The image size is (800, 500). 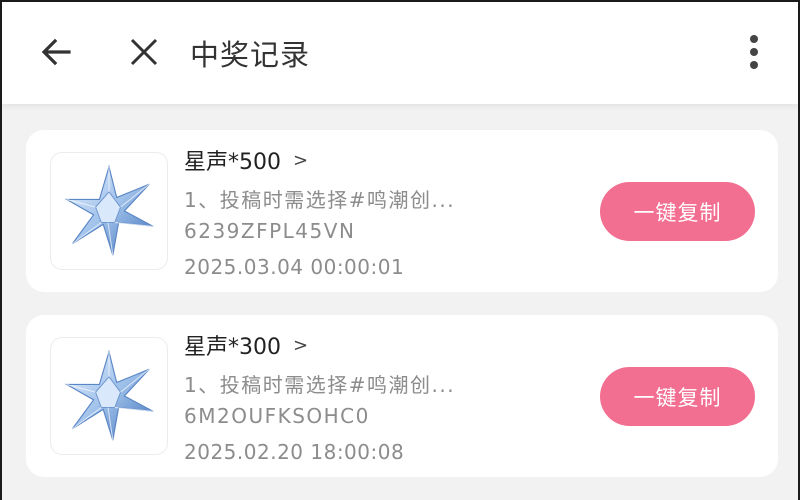 I want to click on prize-name: 星声*500, so click(x=232, y=162).